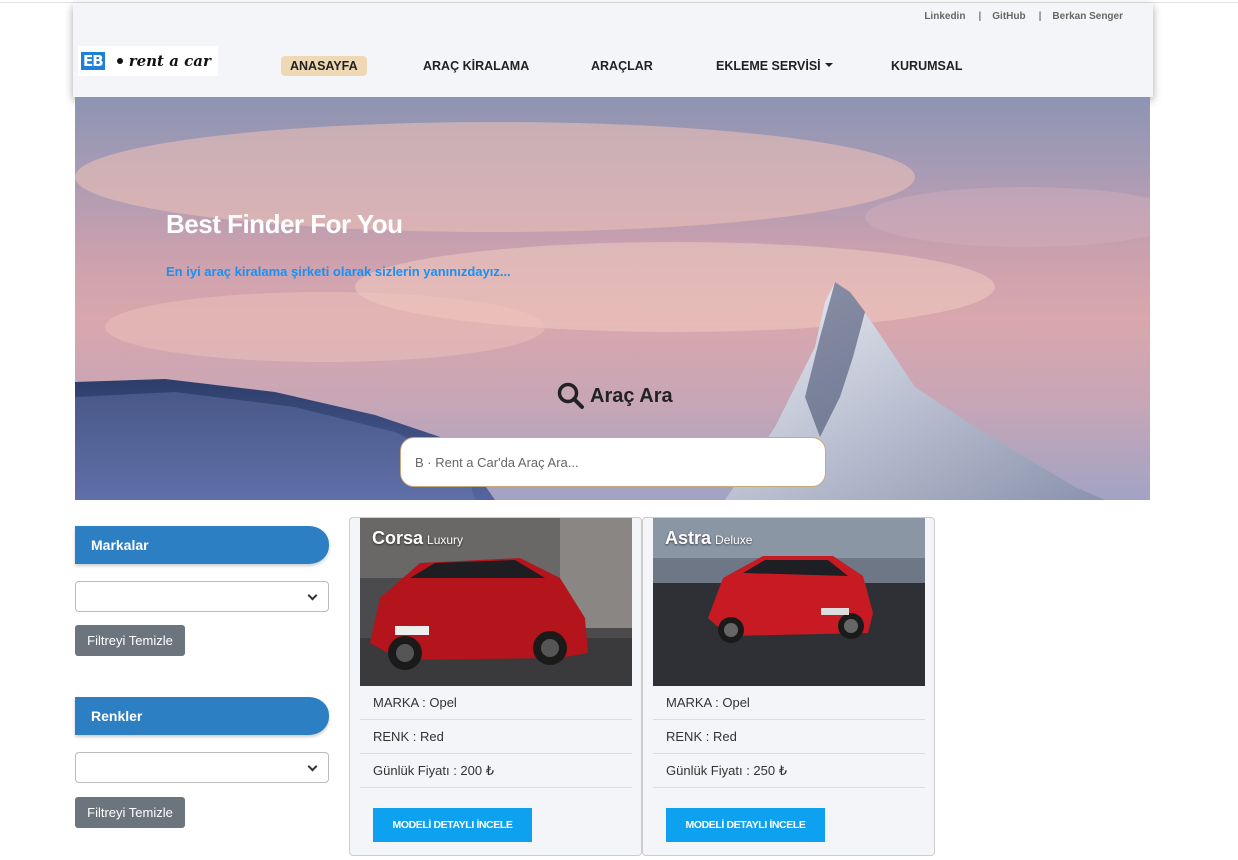 This screenshot has height=860, width=1238. What do you see at coordinates (398, 538) in the screenshot?
I see `car-model: Corsa` at bounding box center [398, 538].